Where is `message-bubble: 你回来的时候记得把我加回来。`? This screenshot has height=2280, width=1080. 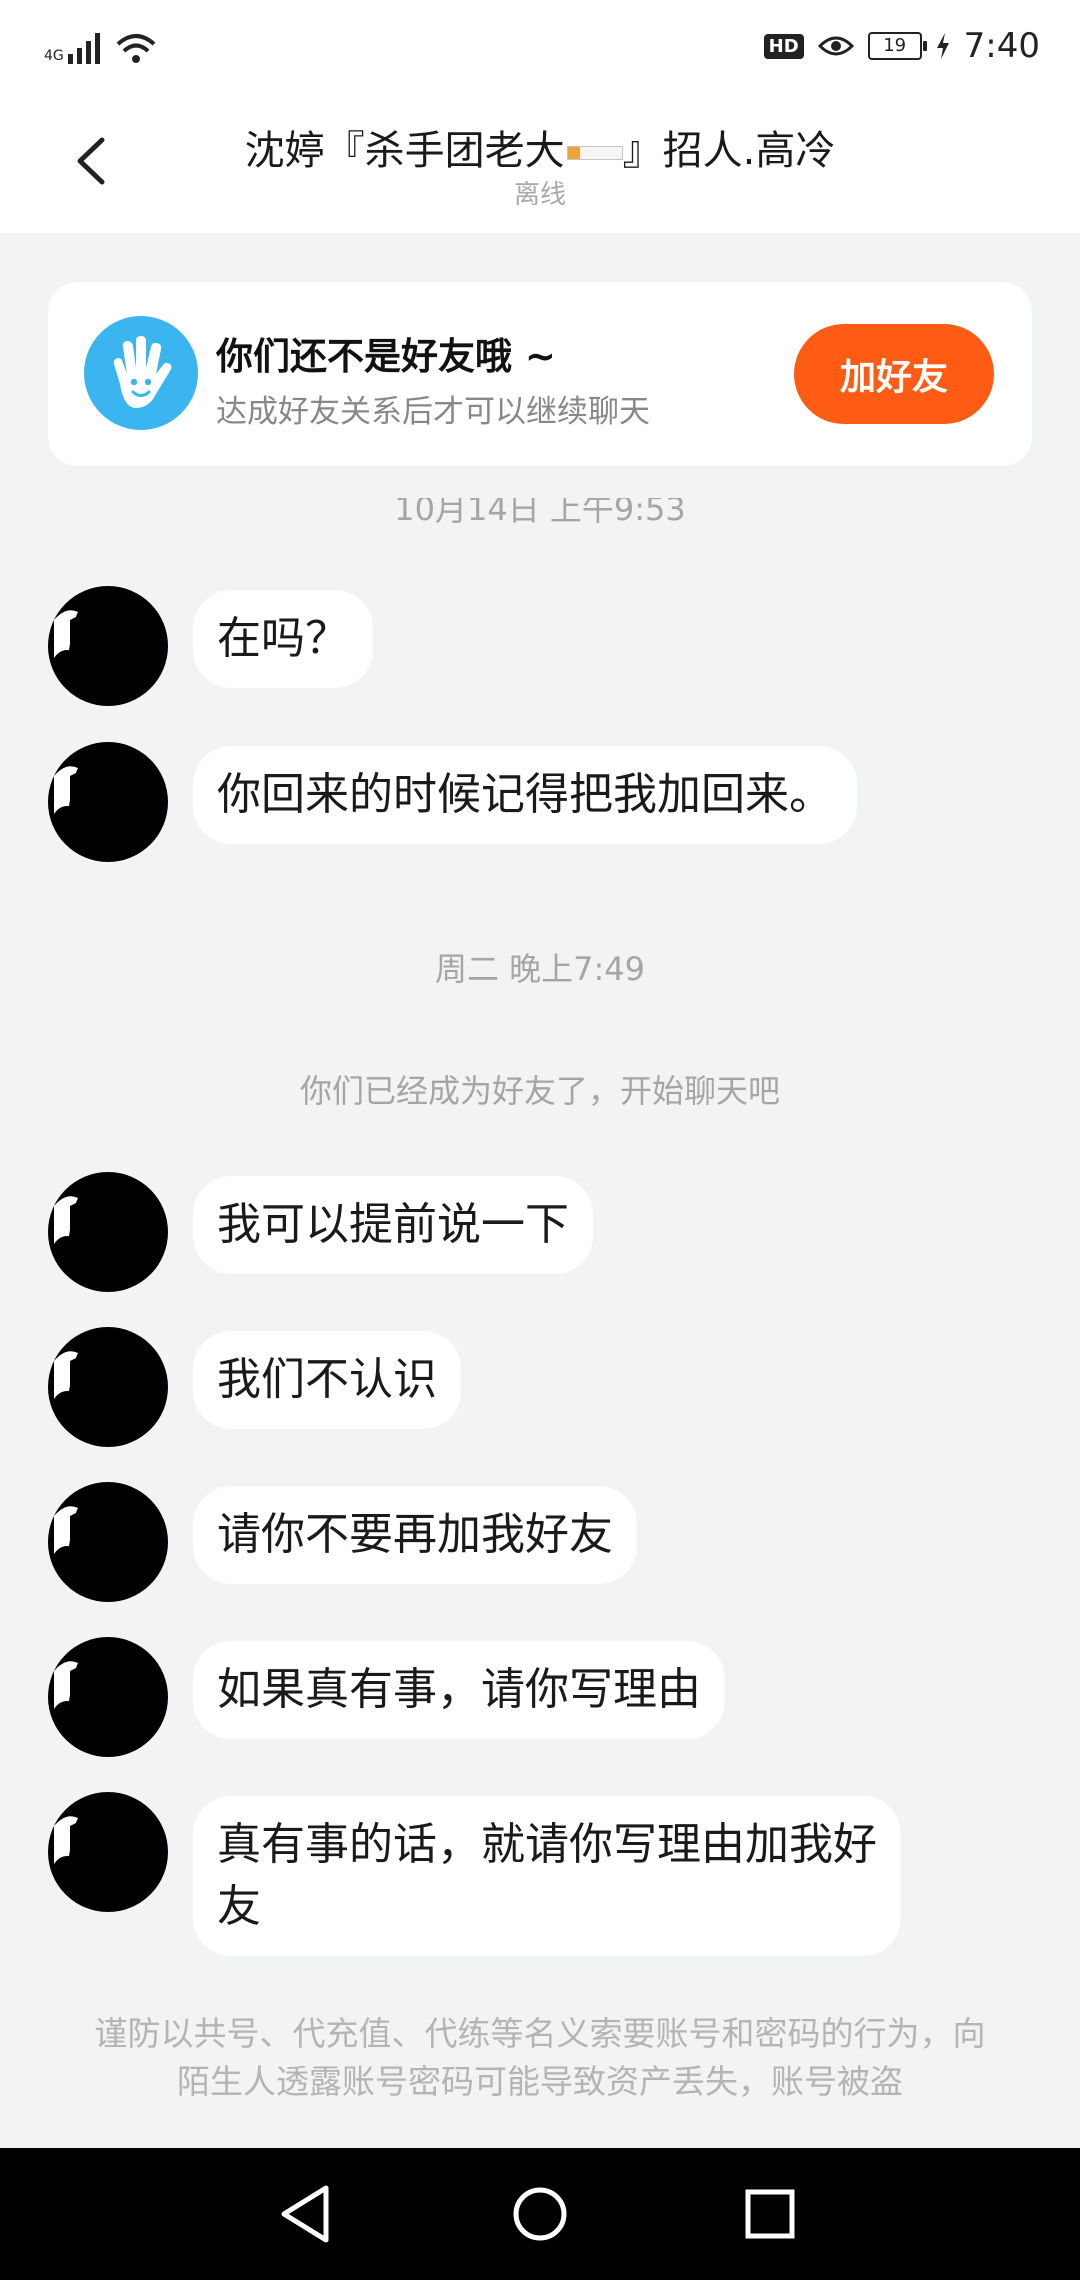 message-bubble: 你回来的时候记得把我加回来。 is located at coordinates (525, 795).